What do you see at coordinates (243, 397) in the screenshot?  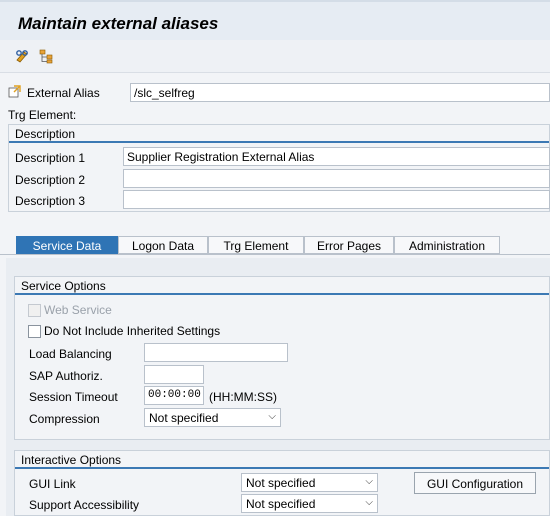 I see `session-timeout-format: (HH:MM:SS)` at bounding box center [243, 397].